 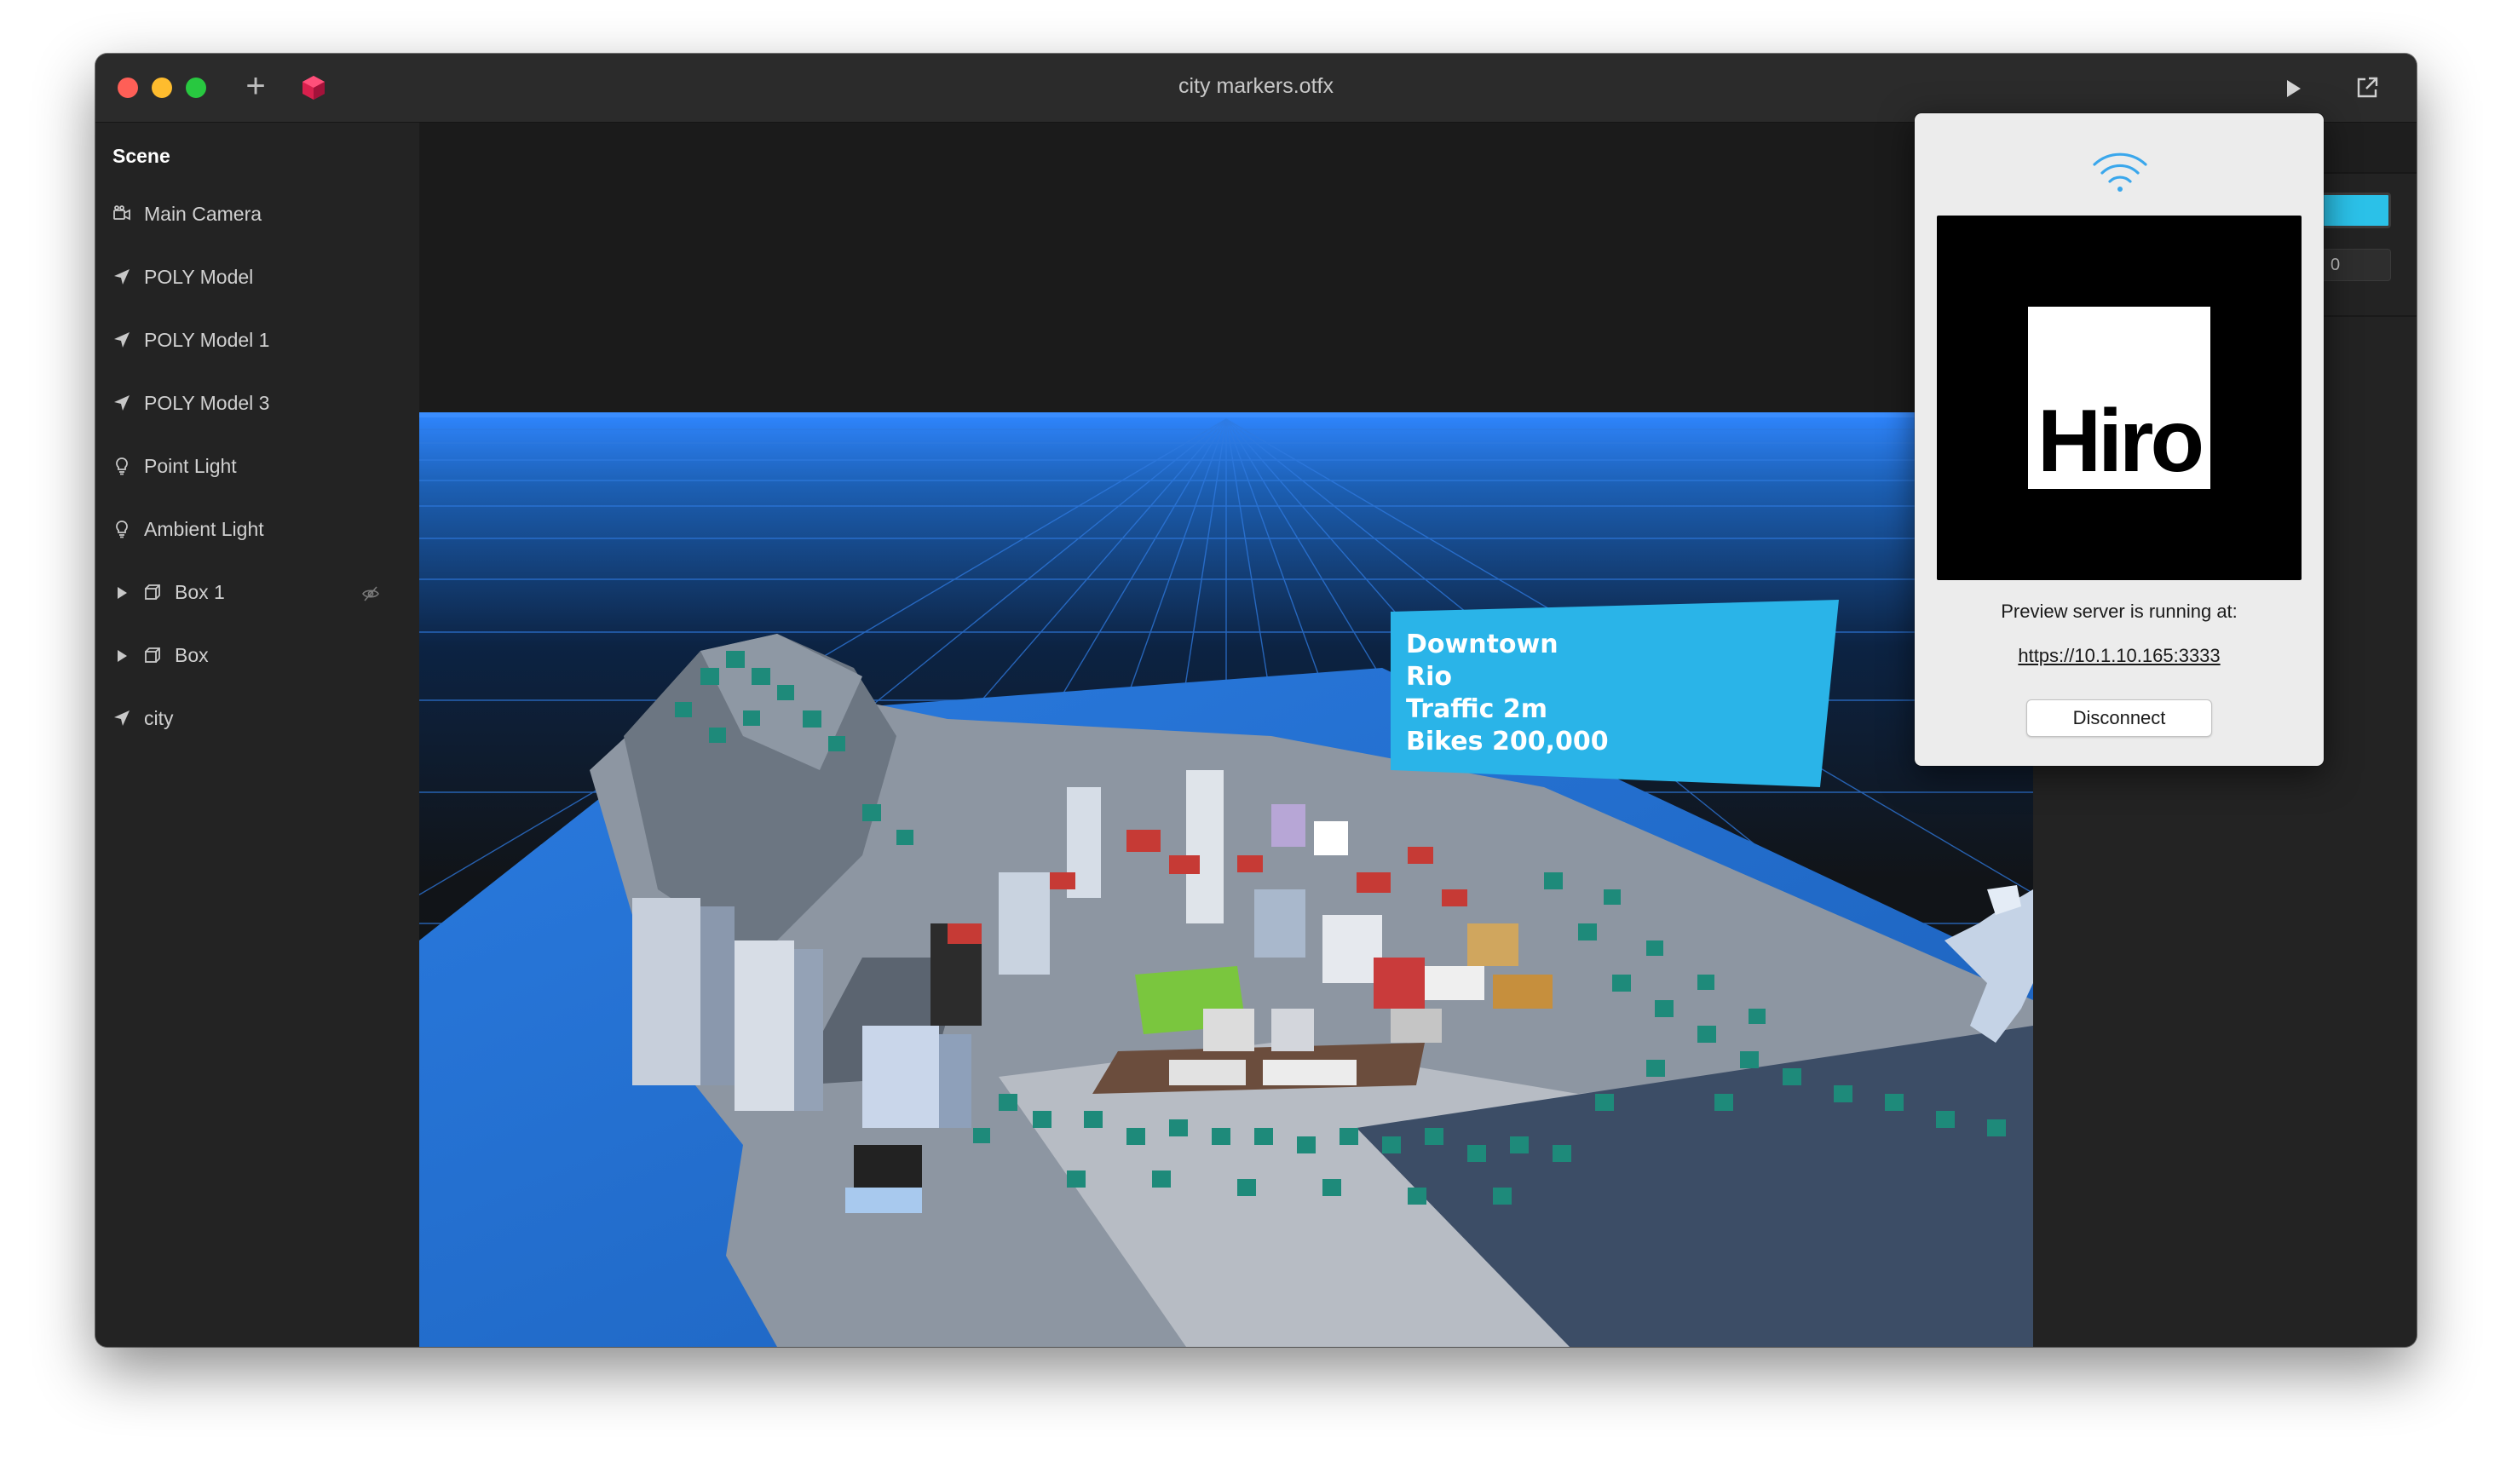 I want to click on sidebar-item-poly-model-1: POLY Model 1, so click(x=257, y=341).